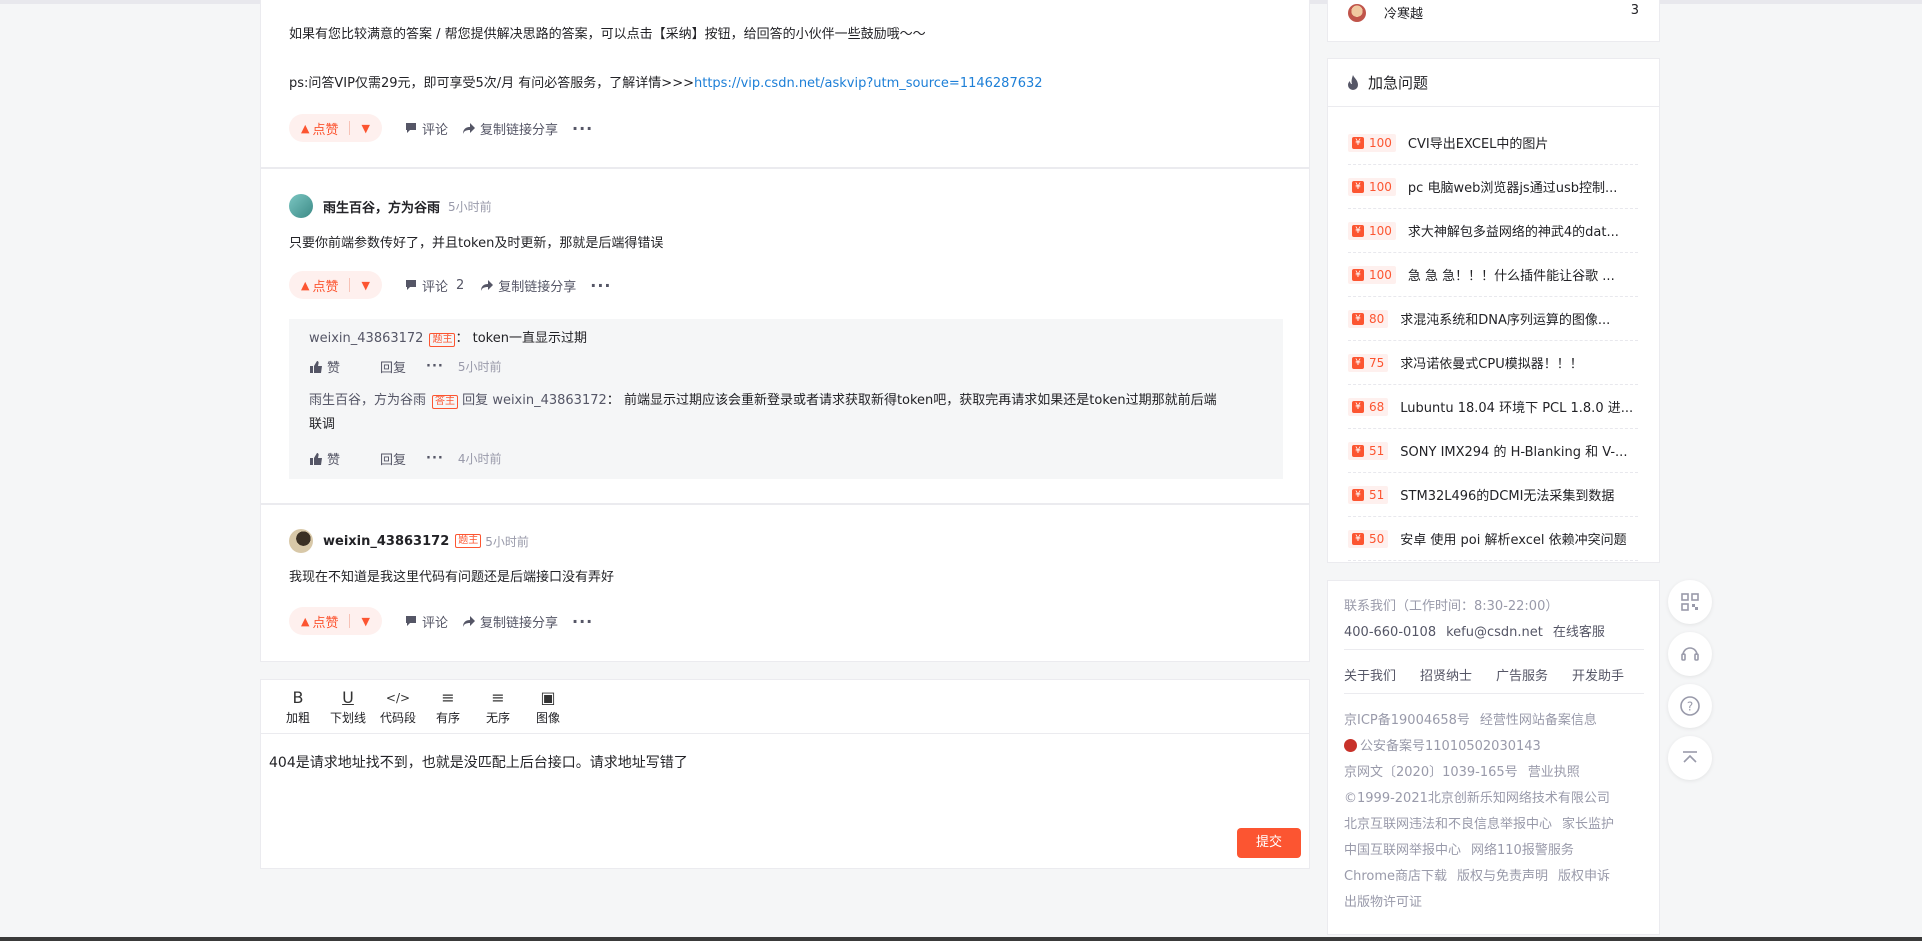 This screenshot has width=1922, height=941. What do you see at coordinates (1584, 876) in the screenshot?
I see `copyright-appeal-link: 版权申诉` at bounding box center [1584, 876].